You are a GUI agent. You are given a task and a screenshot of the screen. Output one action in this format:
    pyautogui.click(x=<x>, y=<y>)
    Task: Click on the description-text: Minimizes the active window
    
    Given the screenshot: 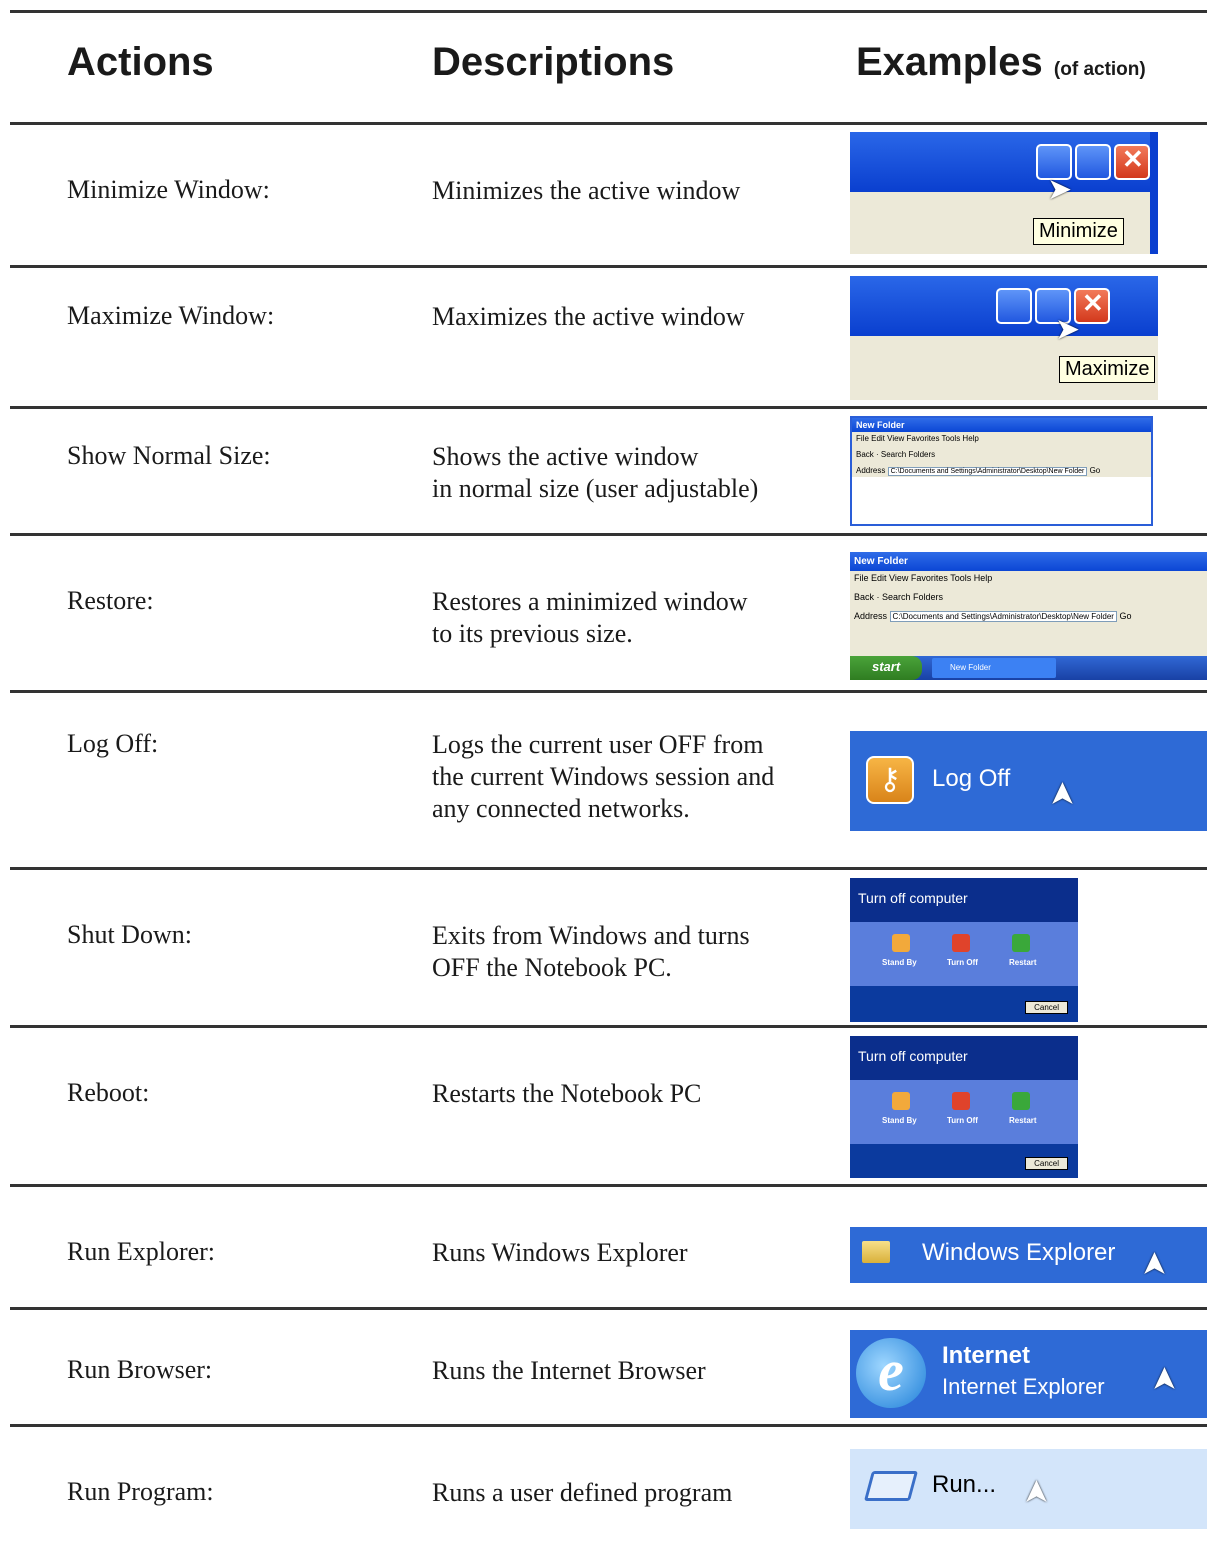 What is the action you would take?
    pyautogui.click(x=586, y=191)
    